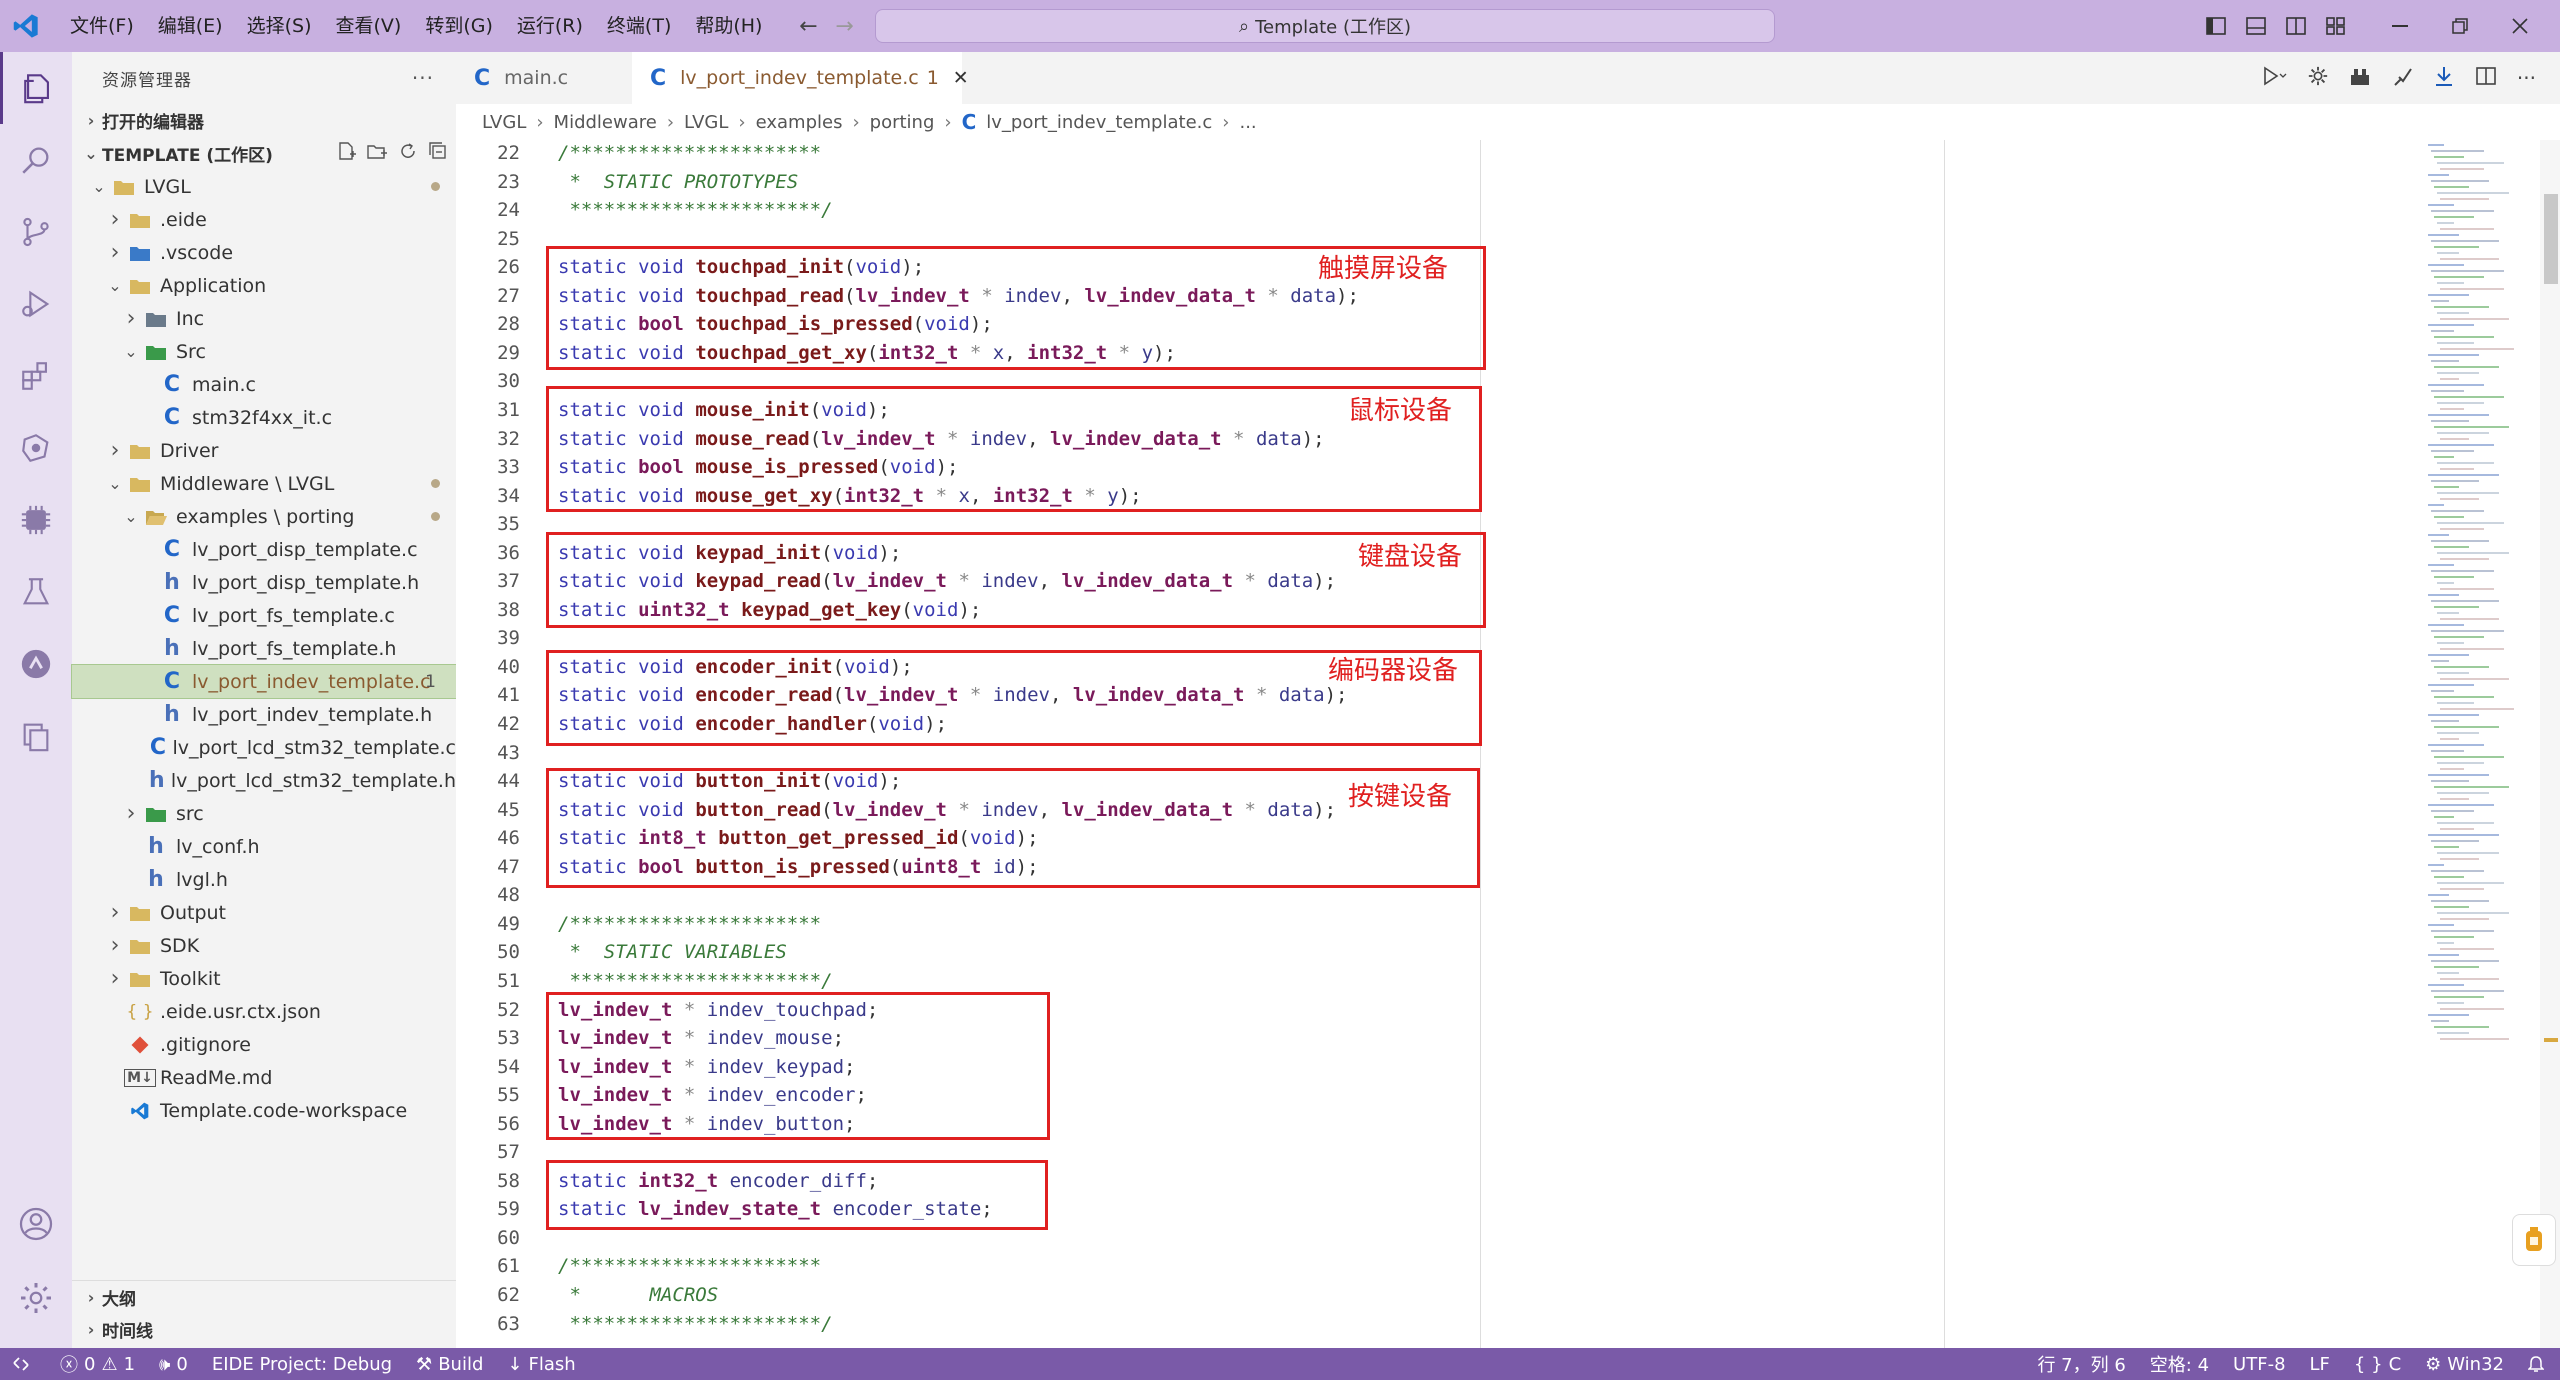  What do you see at coordinates (36, 520) in the screenshot?
I see `chip-icon` at bounding box center [36, 520].